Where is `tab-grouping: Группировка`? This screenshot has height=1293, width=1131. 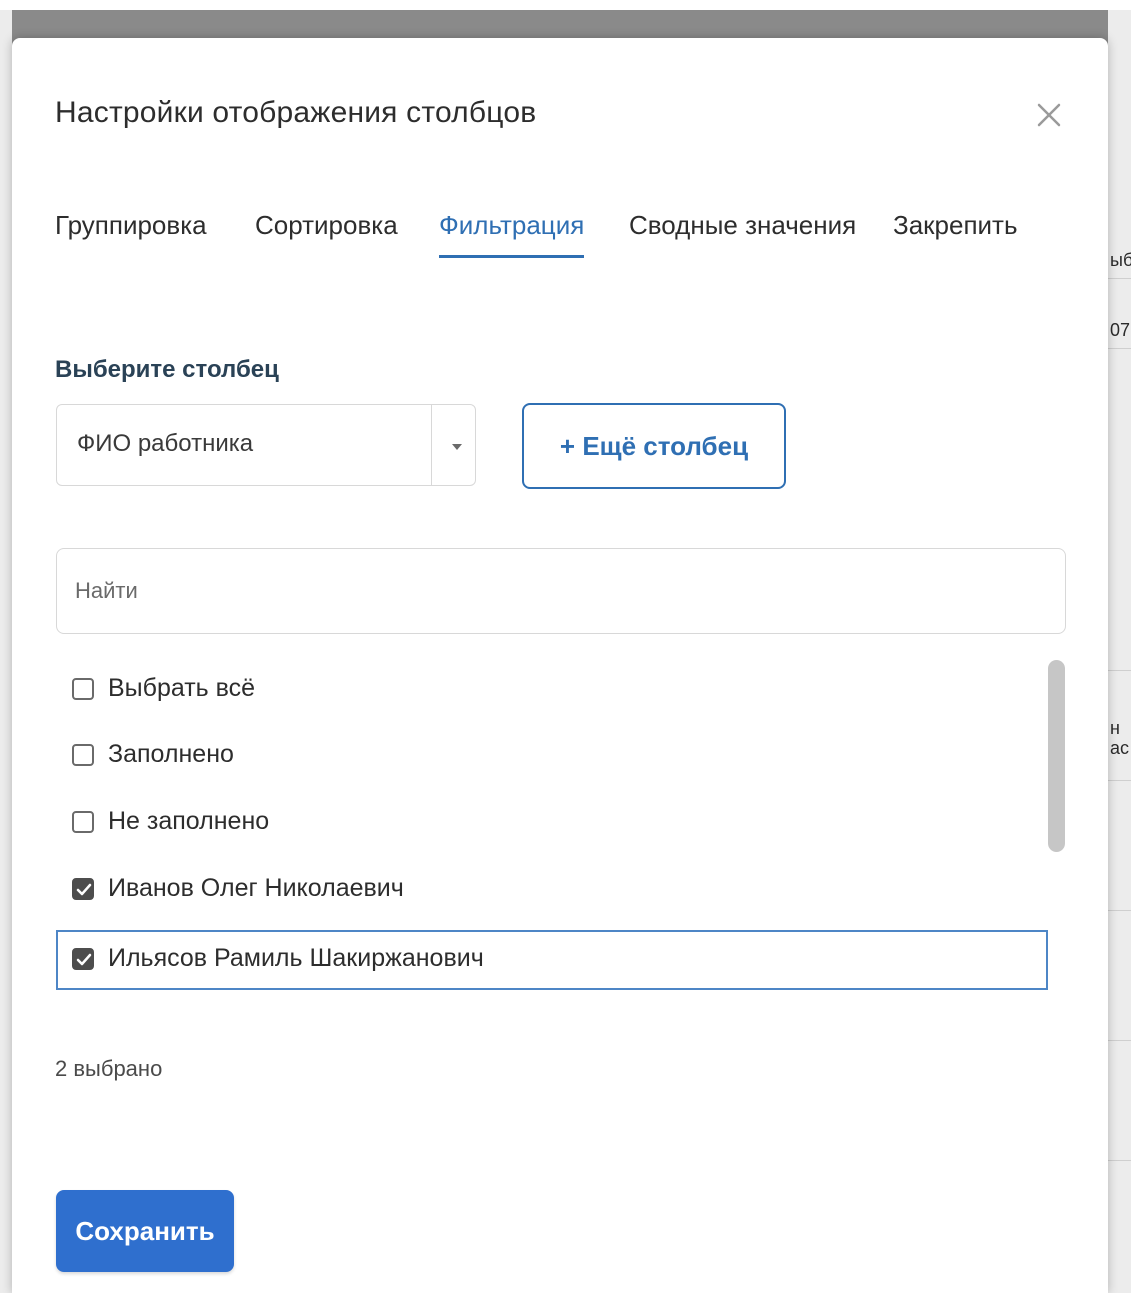
tab-grouping: Группировка is located at coordinates (131, 232).